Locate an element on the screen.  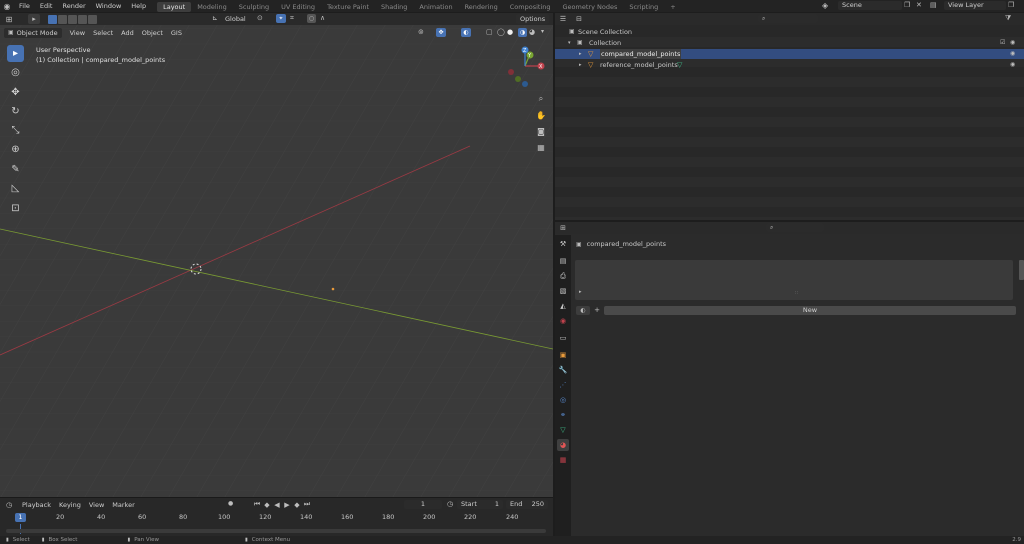
scene-tab-icon: ◭ is located at coordinates (563, 306).